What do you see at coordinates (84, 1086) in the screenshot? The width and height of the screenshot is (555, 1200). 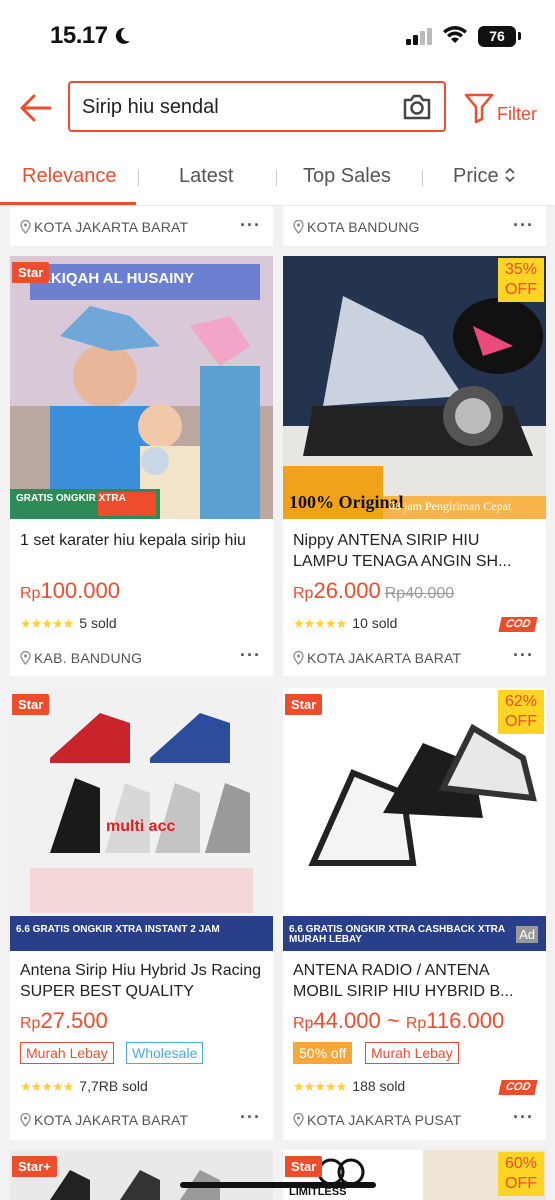 I see `rating-sold: ★★★★★ 7,7RB sold` at bounding box center [84, 1086].